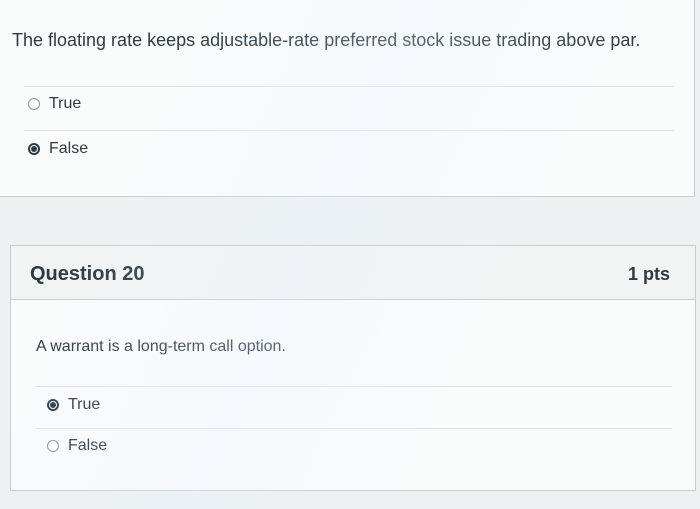 This screenshot has height=509, width=700. I want to click on question-title: Question 20, so click(87, 274).